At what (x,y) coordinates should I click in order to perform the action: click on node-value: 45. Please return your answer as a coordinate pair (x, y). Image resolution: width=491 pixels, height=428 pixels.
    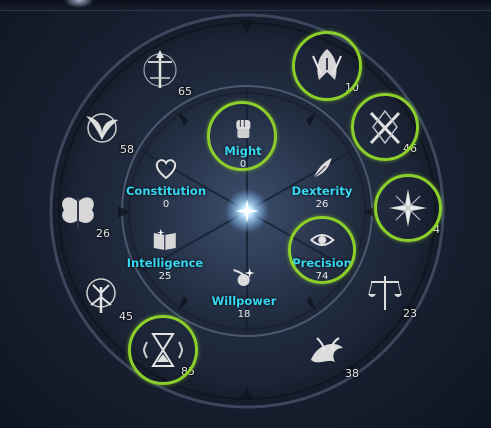
    Looking at the image, I should click on (126, 316).